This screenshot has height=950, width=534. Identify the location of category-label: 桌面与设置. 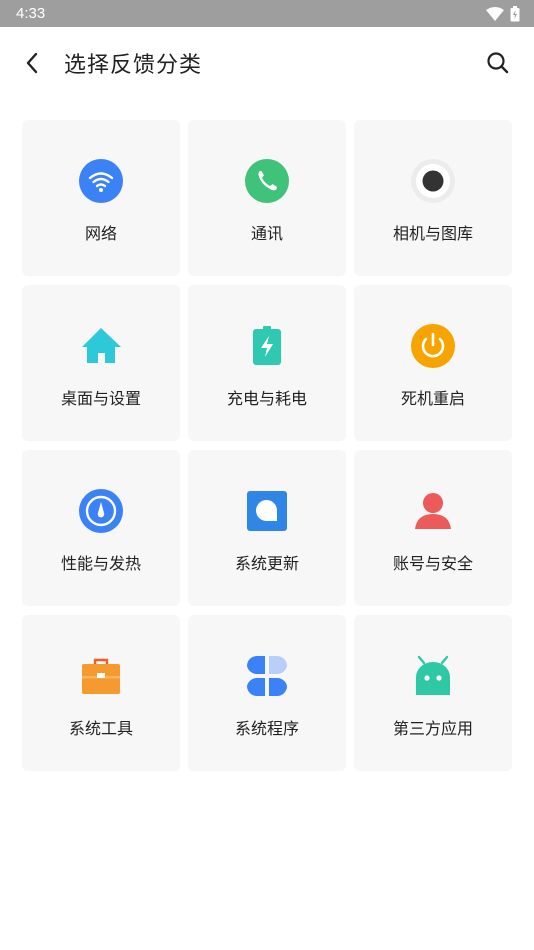
(100, 398).